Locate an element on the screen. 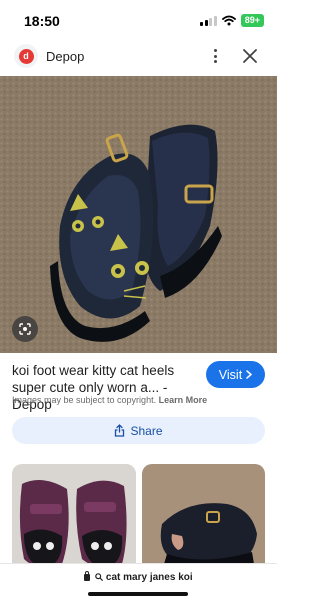 The width and height of the screenshot is (320, 600). more-vert-icon is located at coordinates (215, 50).